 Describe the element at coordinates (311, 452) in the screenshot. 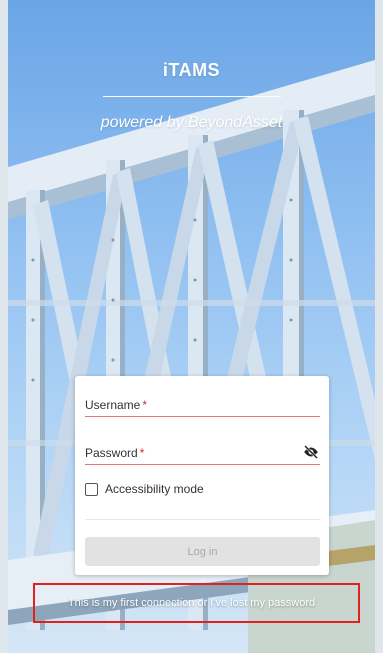

I see `eye-off-icon` at that location.